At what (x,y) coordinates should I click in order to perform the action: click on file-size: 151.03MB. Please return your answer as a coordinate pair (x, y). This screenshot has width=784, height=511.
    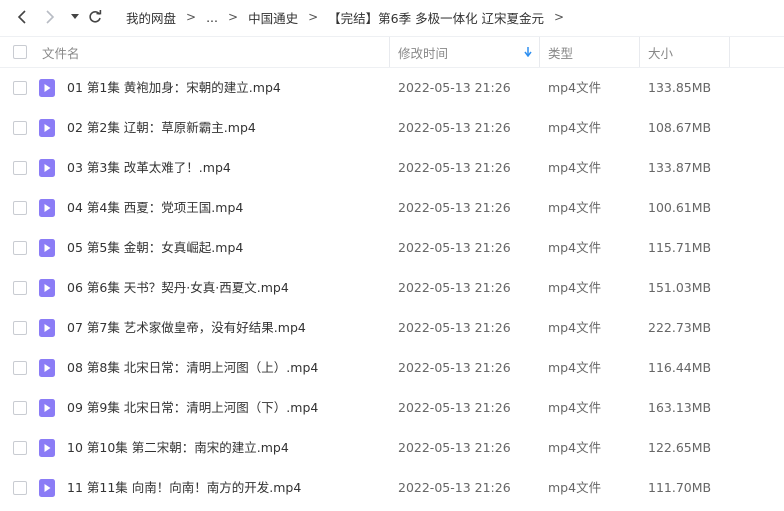
    Looking at the image, I should click on (680, 287).